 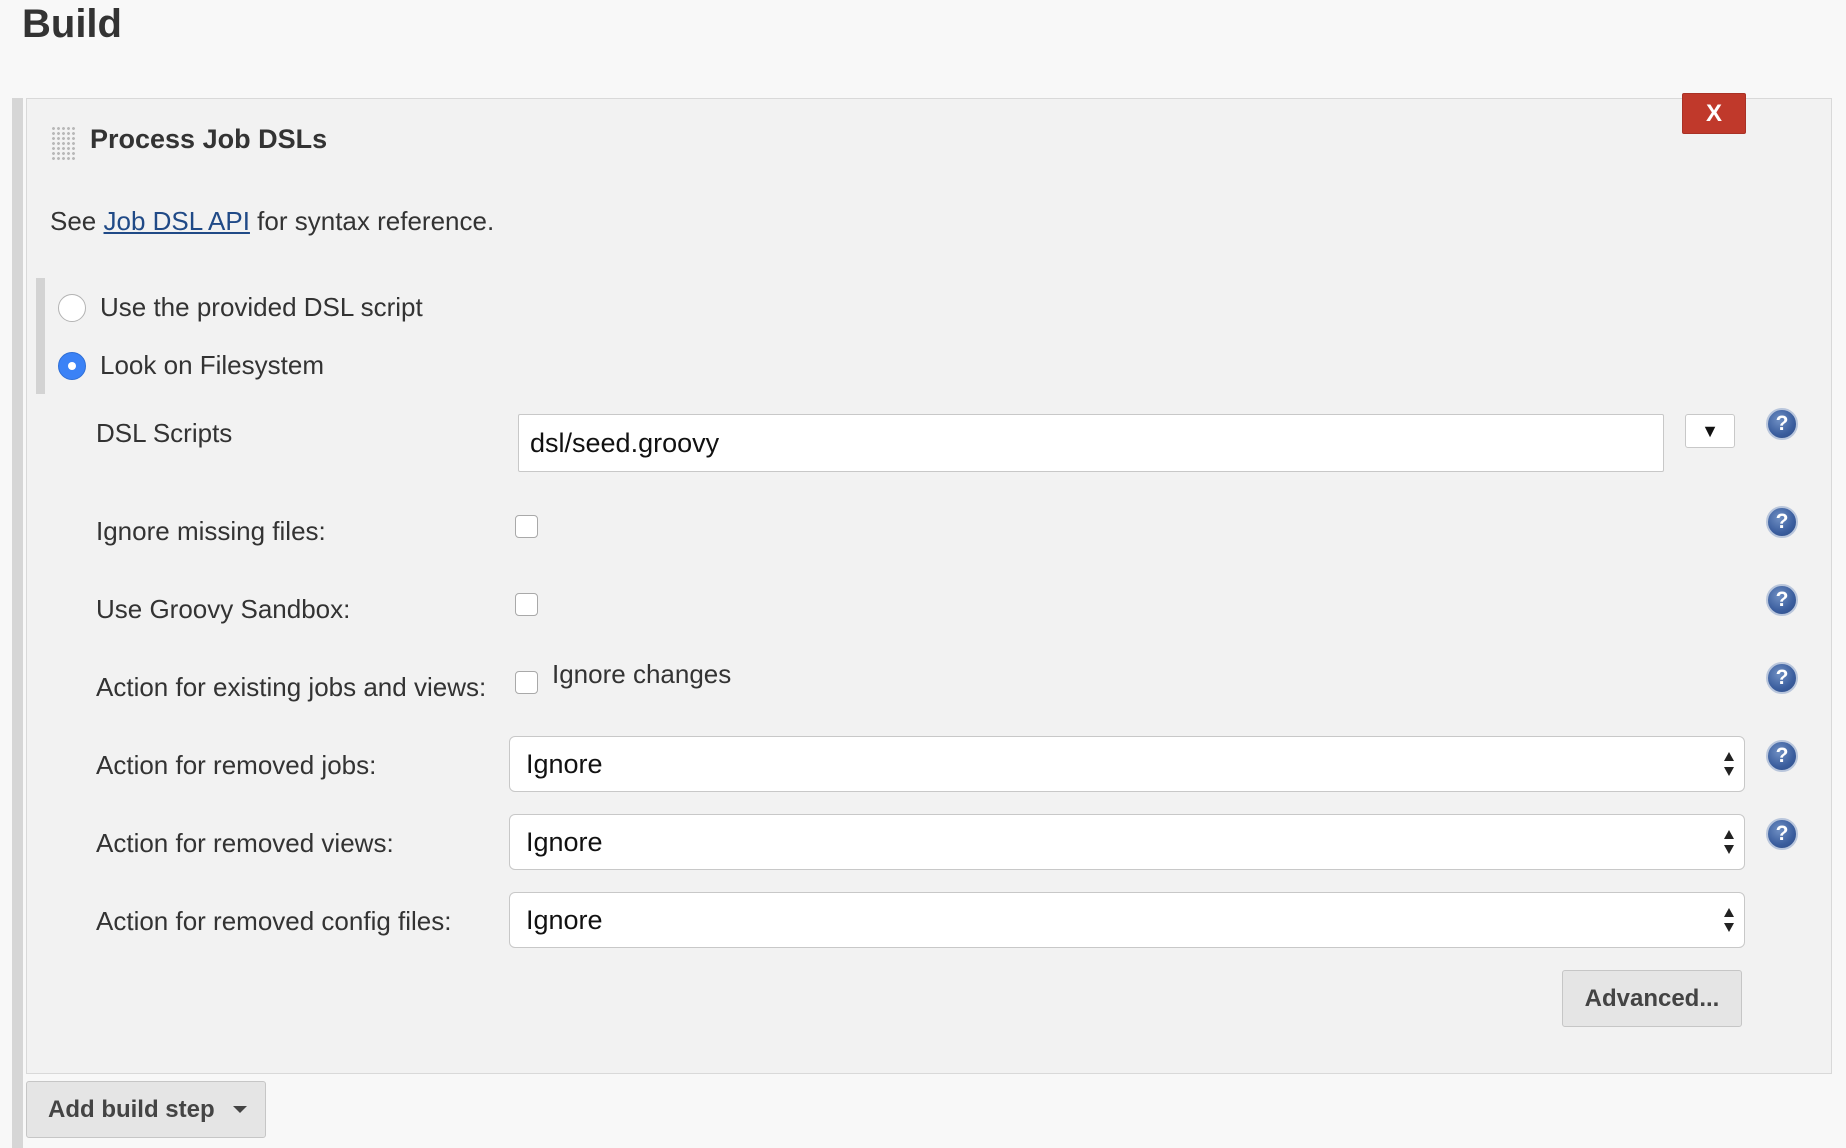 What do you see at coordinates (526, 604) in the screenshot?
I see `groovy-sandbox-checkbox` at bounding box center [526, 604].